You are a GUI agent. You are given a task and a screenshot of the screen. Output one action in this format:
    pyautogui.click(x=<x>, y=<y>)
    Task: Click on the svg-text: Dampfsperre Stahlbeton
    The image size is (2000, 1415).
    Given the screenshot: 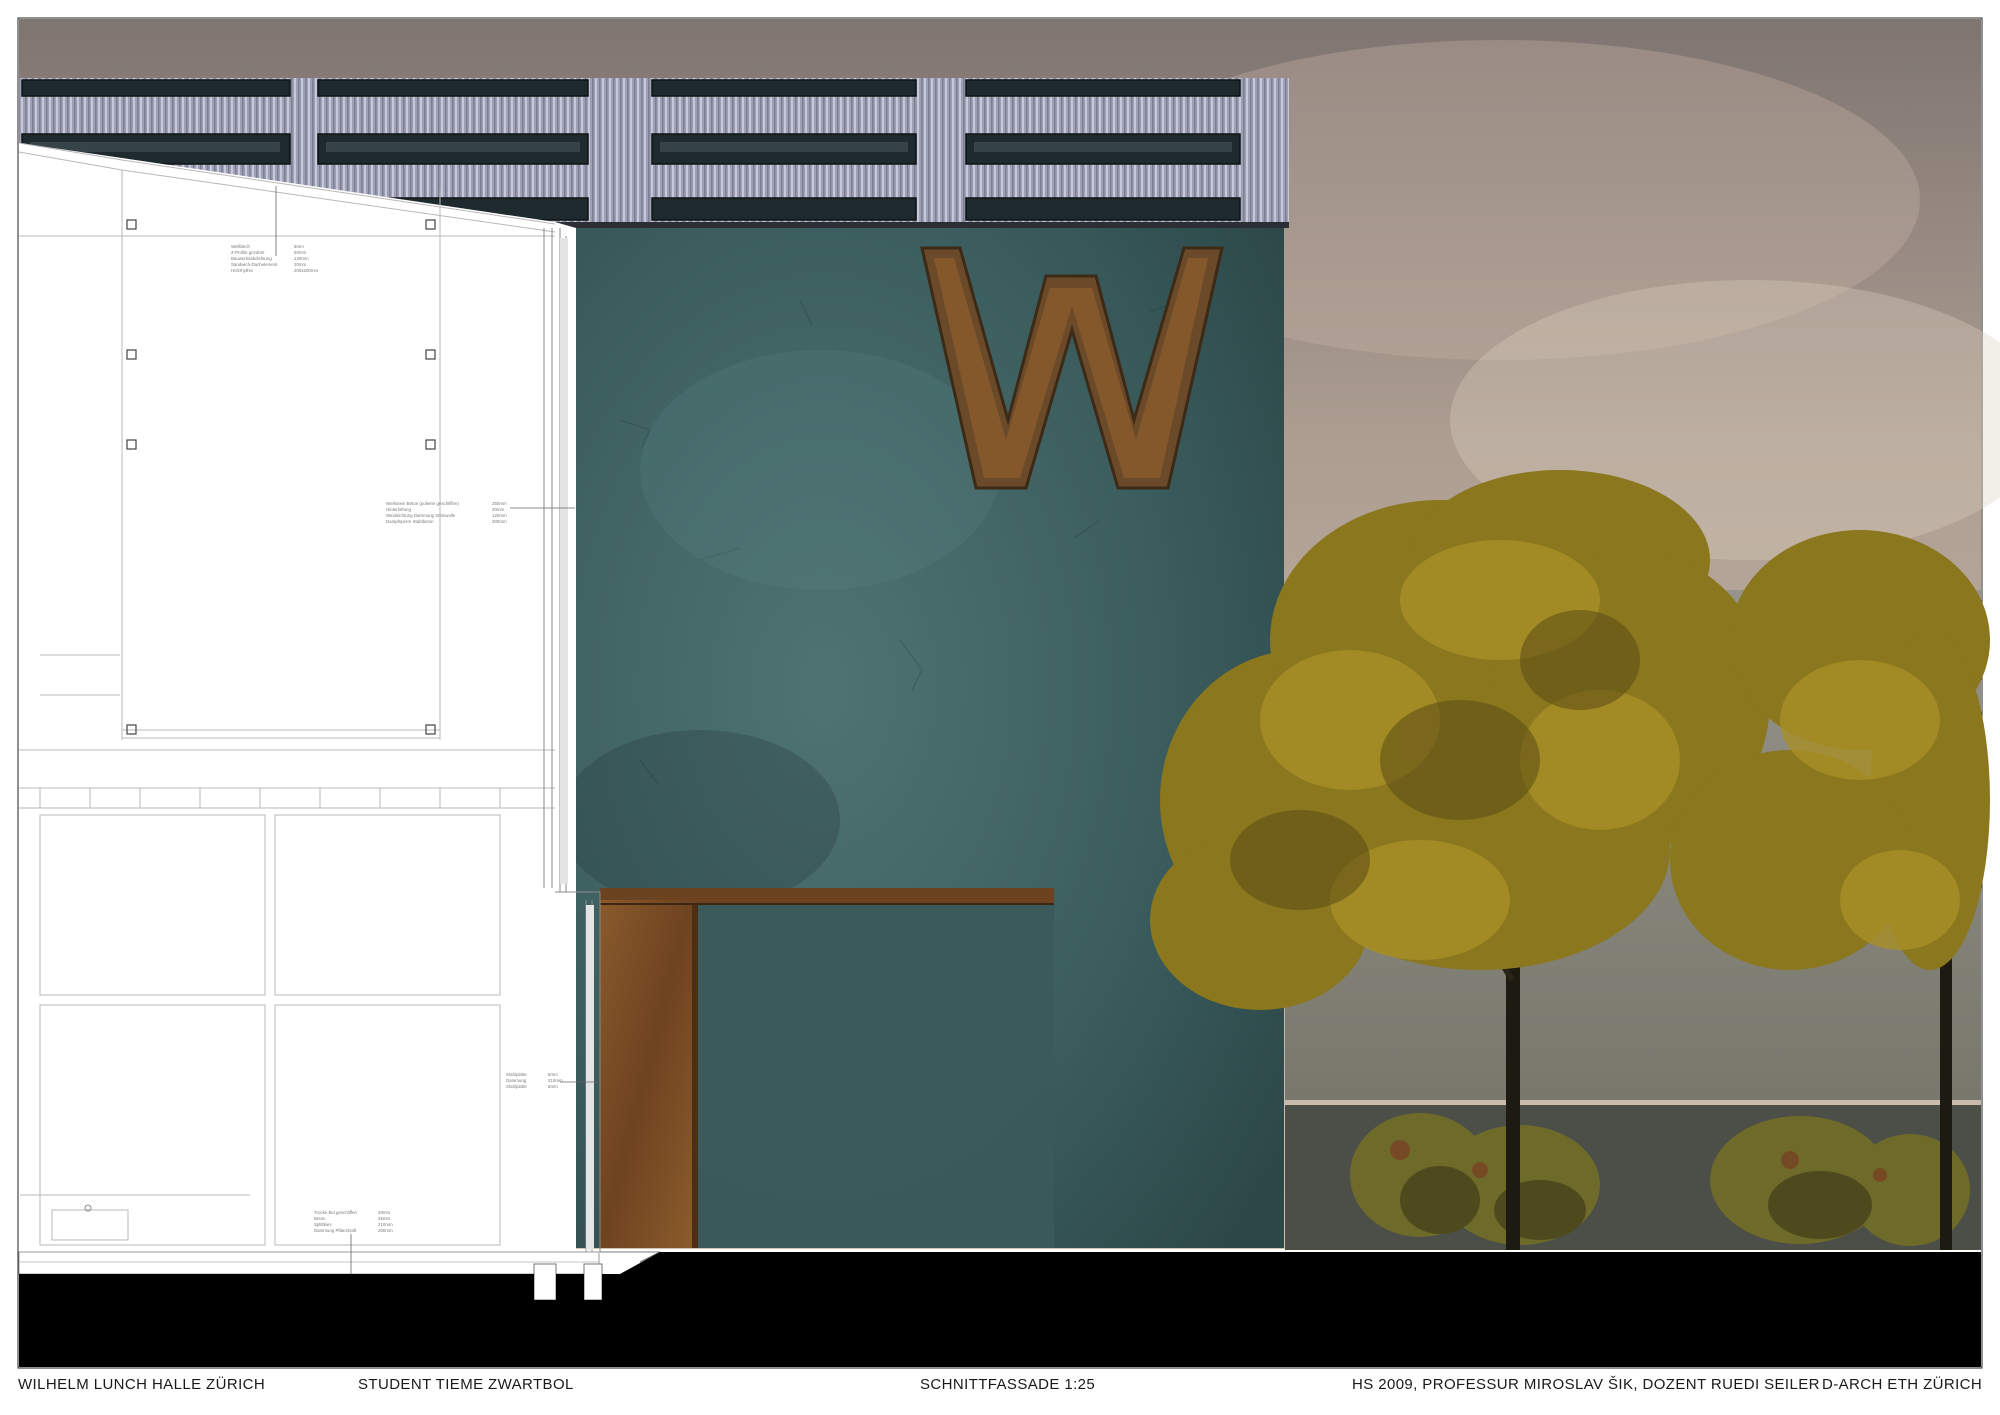 What is the action you would take?
    pyautogui.click(x=410, y=521)
    